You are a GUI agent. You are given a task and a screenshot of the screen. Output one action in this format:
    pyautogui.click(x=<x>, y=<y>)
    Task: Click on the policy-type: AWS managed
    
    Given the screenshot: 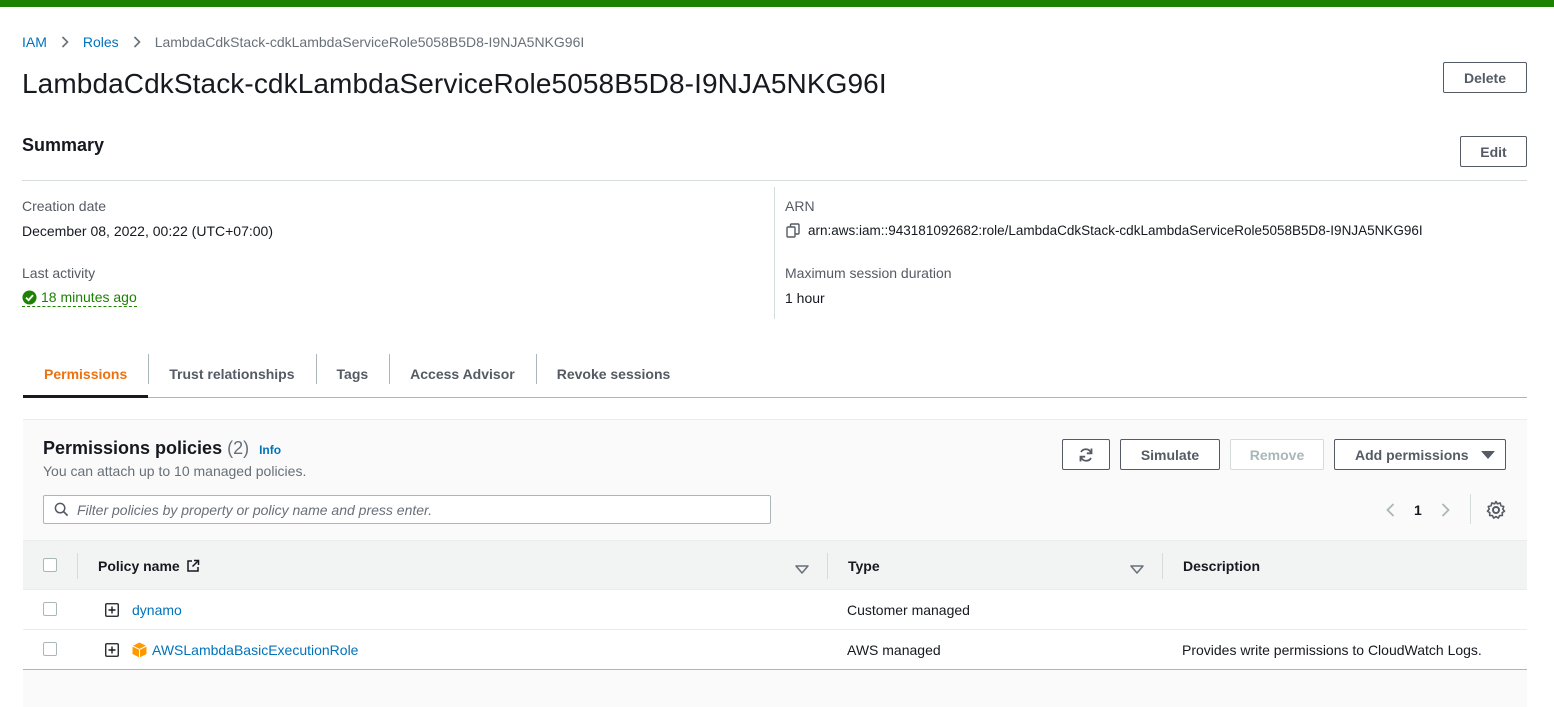 What is the action you would take?
    pyautogui.click(x=894, y=650)
    